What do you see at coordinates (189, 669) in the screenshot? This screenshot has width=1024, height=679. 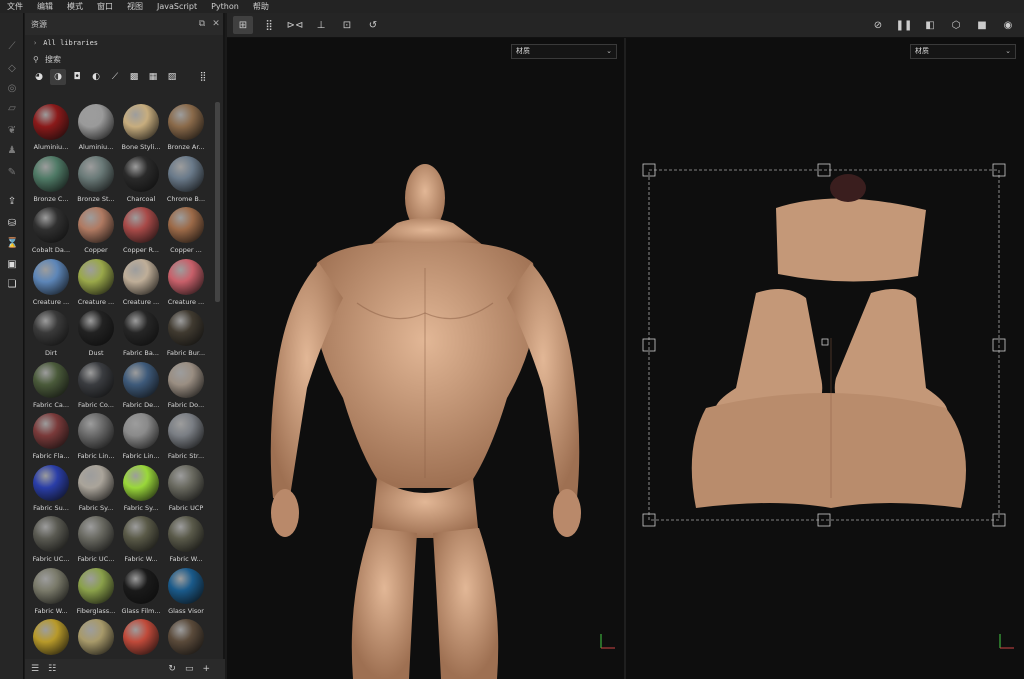 I see `new-folder-icon: ▭` at bounding box center [189, 669].